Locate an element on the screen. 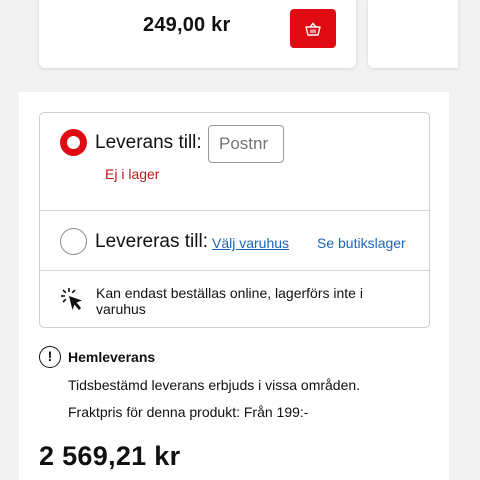  basket-icon is located at coordinates (313, 28).